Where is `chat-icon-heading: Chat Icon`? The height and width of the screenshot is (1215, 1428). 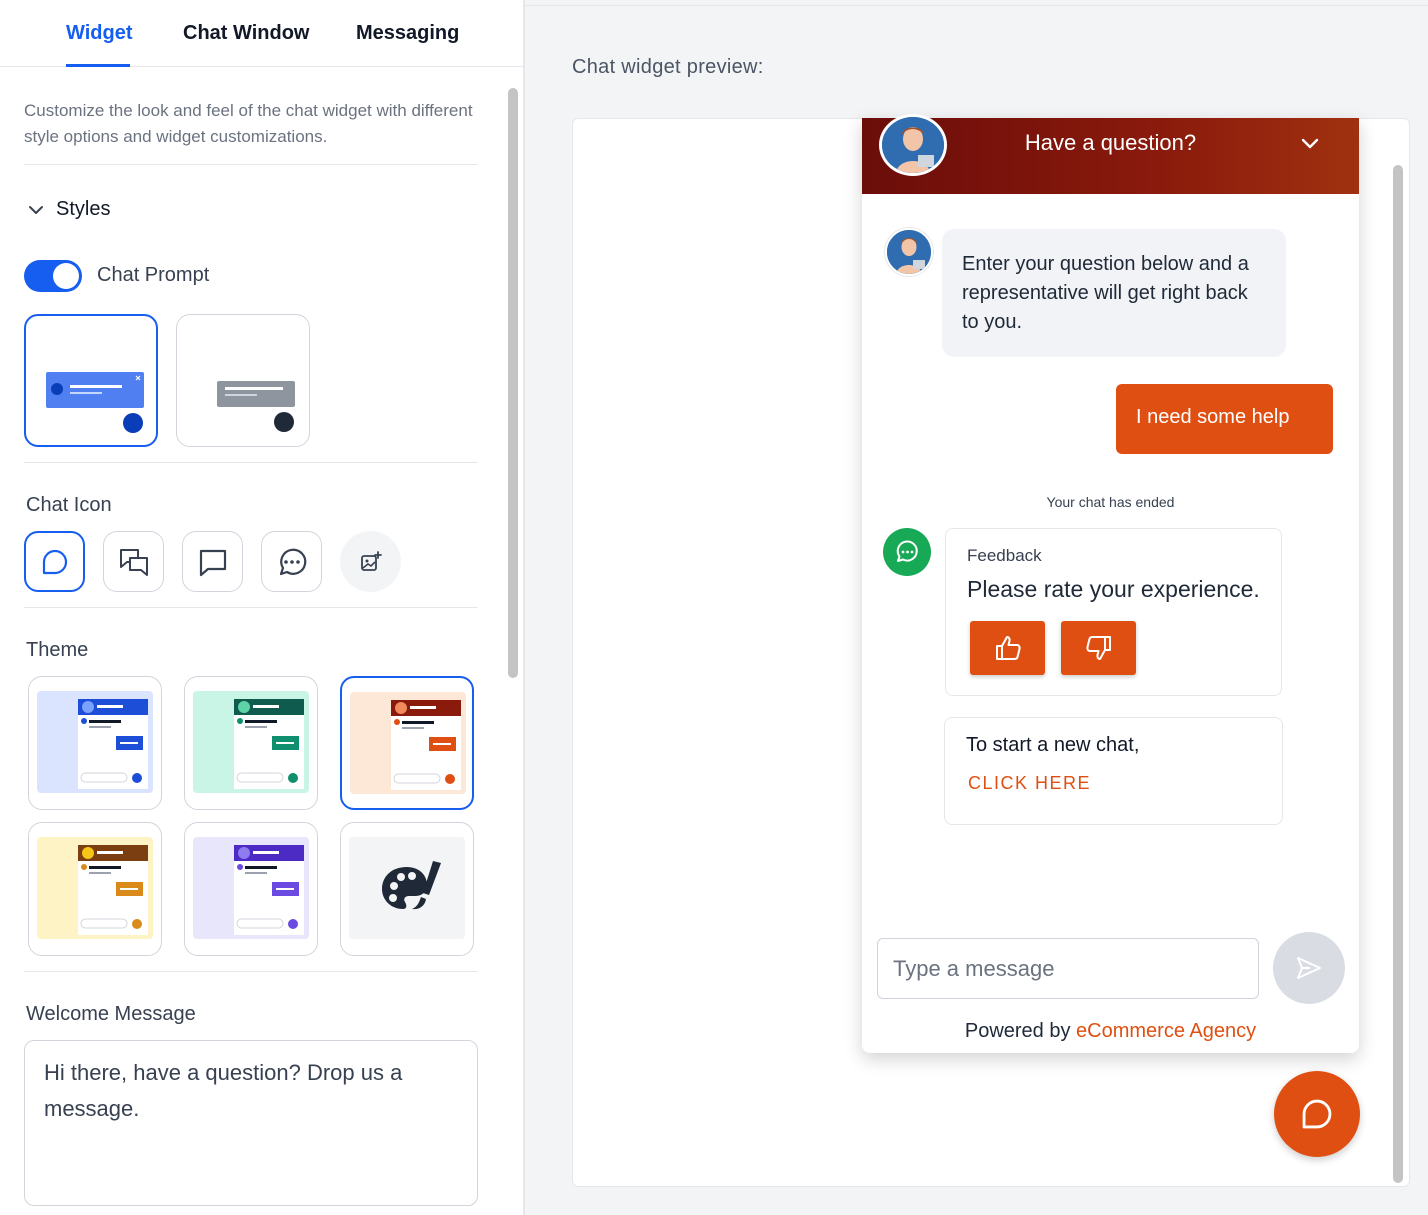
chat-icon-heading: Chat Icon is located at coordinates (69, 505).